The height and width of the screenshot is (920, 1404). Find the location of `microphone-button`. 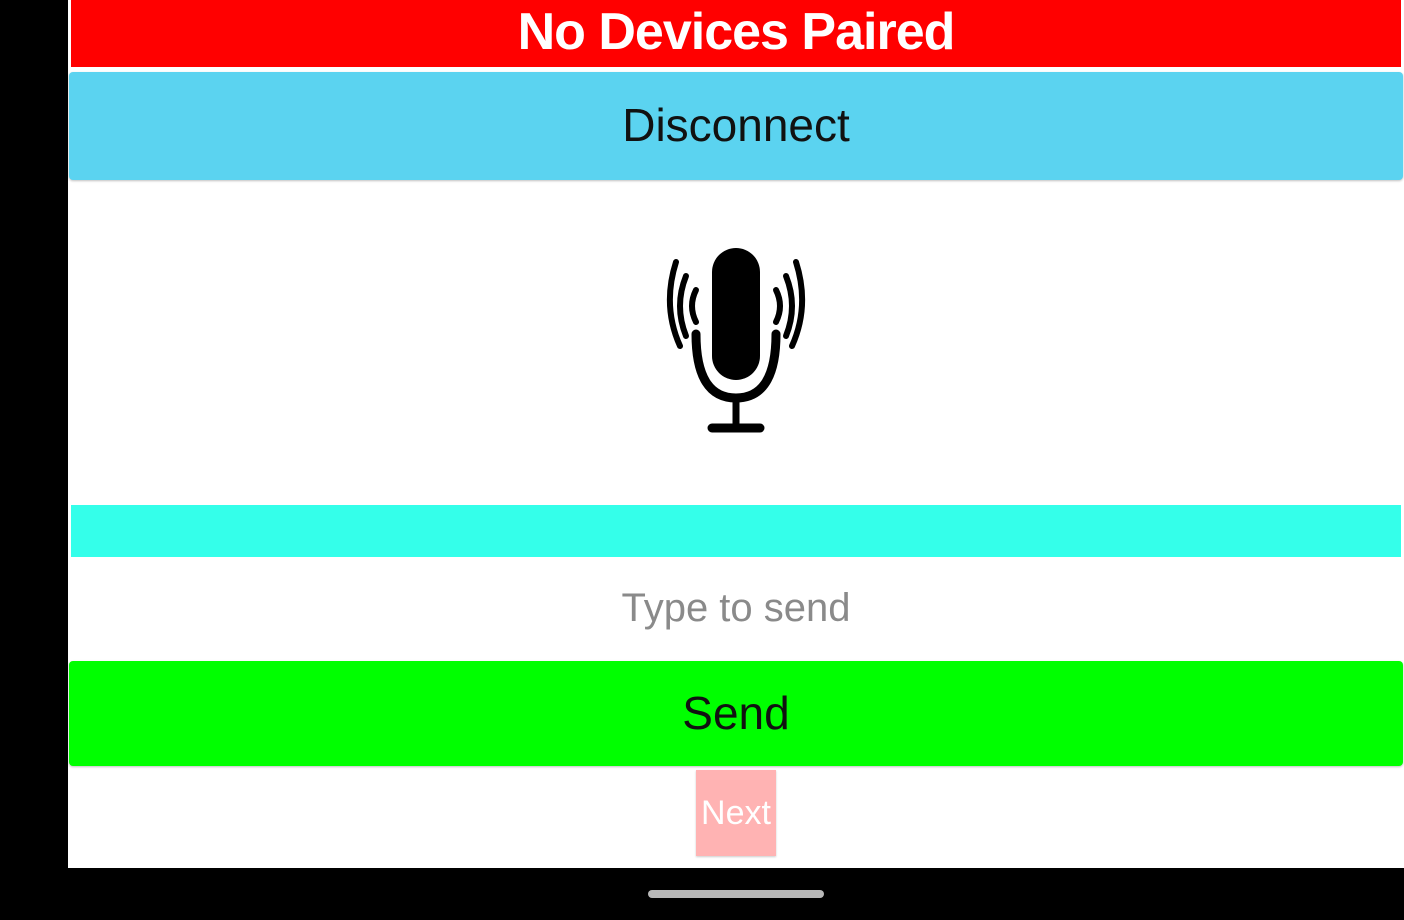

microphone-button is located at coordinates (736, 340).